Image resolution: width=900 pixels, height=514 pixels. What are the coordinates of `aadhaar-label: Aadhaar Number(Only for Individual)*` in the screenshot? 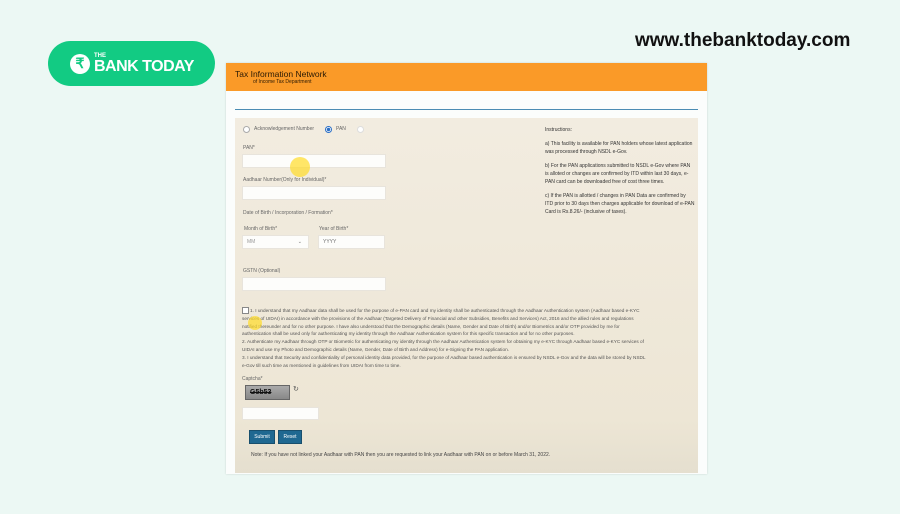 It's located at (285, 180).